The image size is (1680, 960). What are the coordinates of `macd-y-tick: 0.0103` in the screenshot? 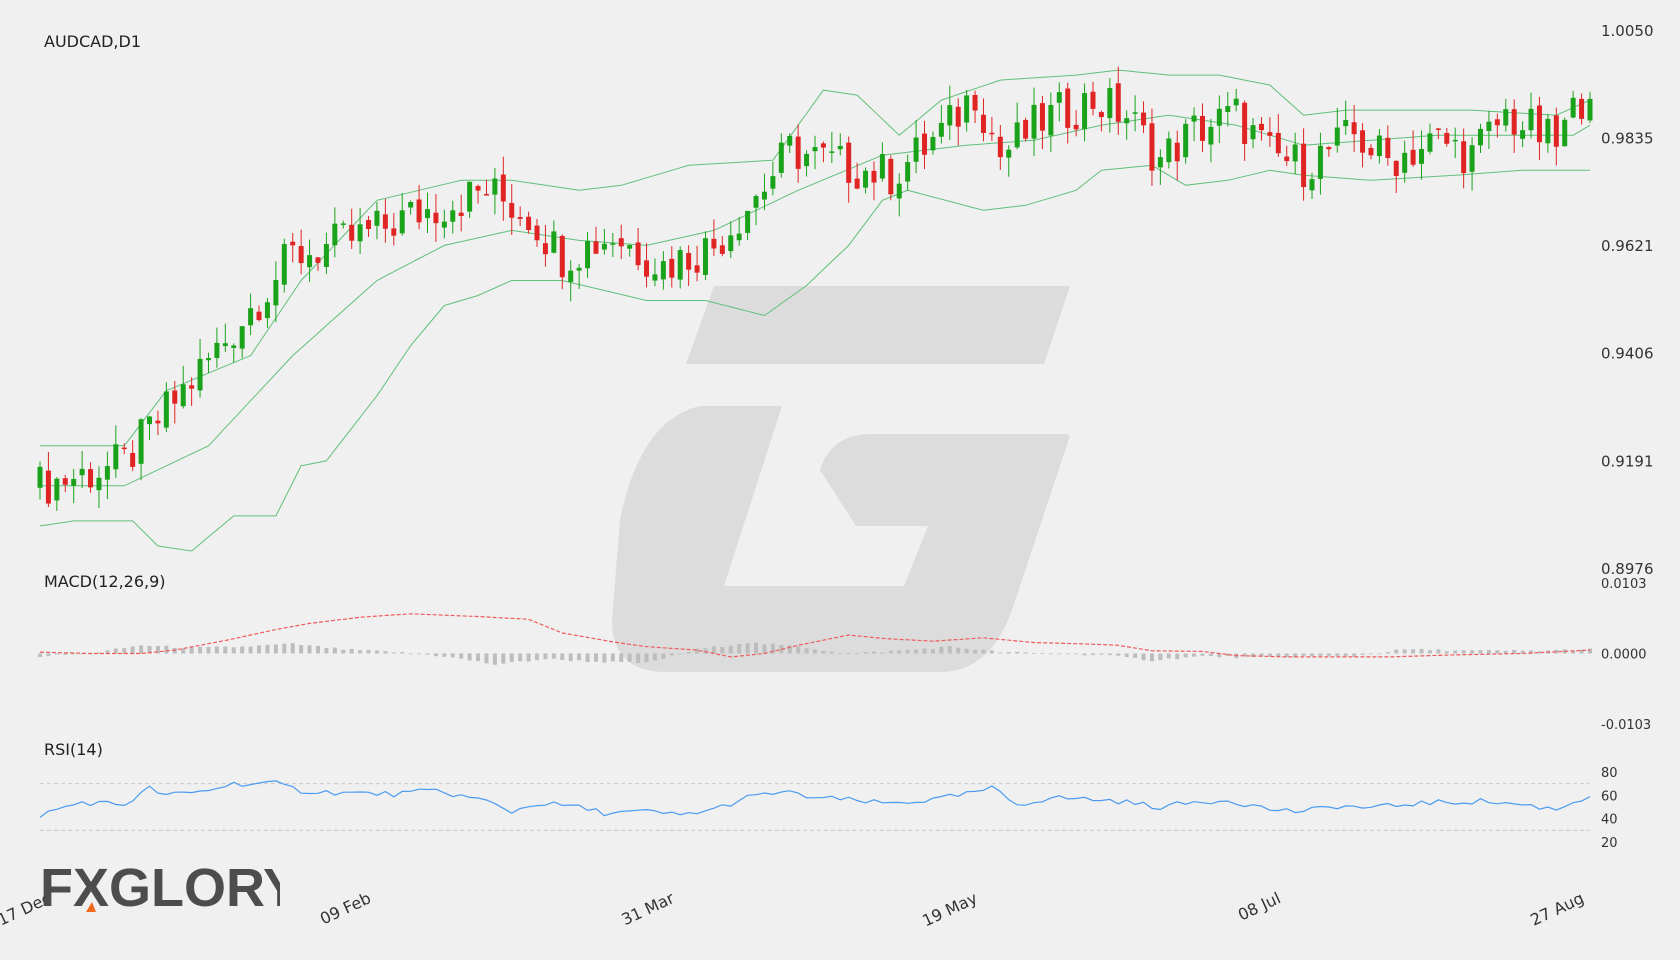 It's located at (1624, 584).